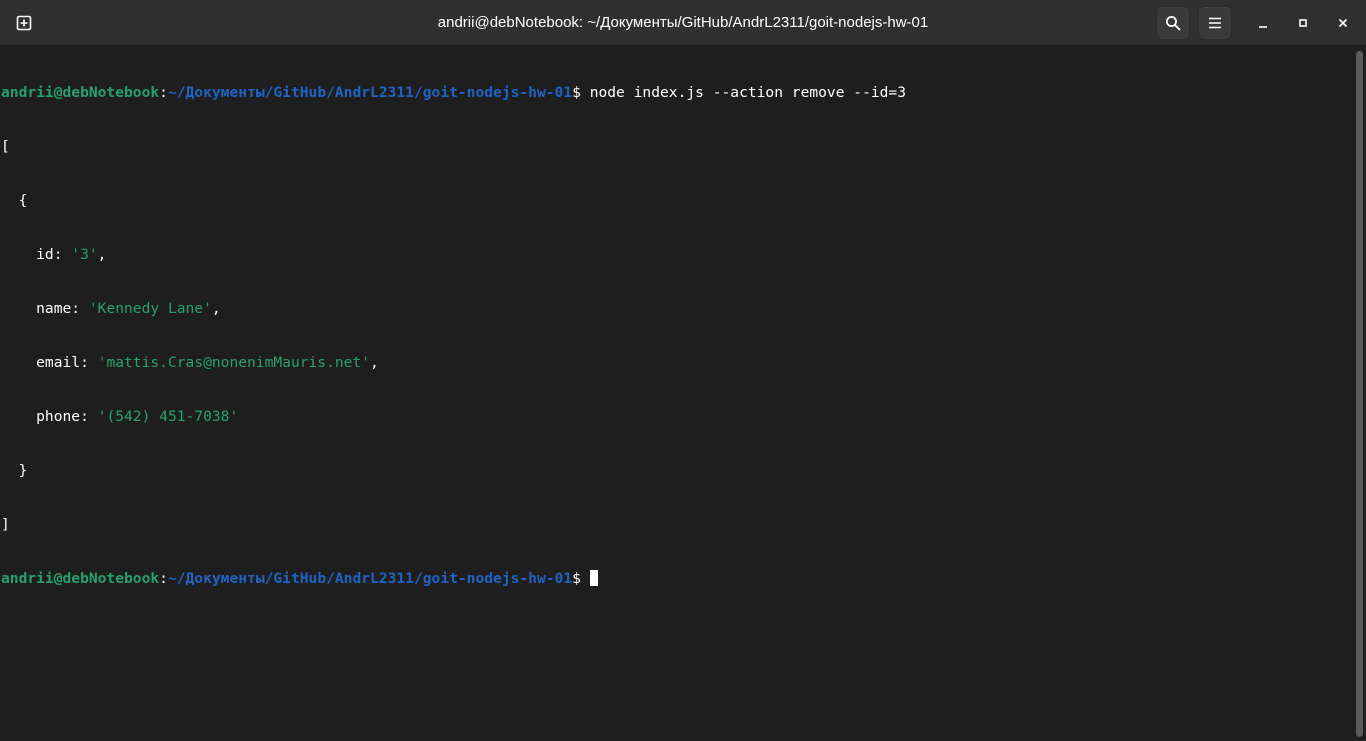  I want to click on search-icon, so click(1173, 23).